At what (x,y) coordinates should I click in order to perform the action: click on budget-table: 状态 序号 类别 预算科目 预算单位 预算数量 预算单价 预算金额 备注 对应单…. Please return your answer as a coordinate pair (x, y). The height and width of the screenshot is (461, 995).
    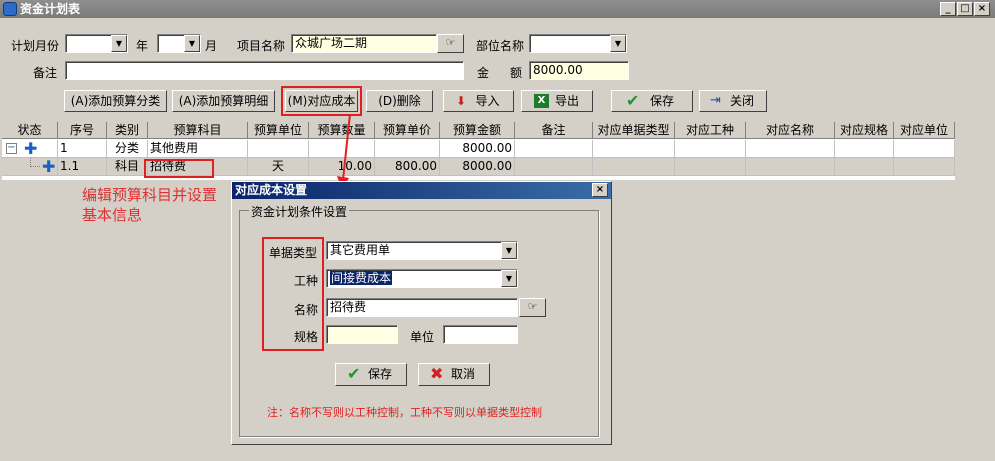
    Looking at the image, I should click on (478, 151).